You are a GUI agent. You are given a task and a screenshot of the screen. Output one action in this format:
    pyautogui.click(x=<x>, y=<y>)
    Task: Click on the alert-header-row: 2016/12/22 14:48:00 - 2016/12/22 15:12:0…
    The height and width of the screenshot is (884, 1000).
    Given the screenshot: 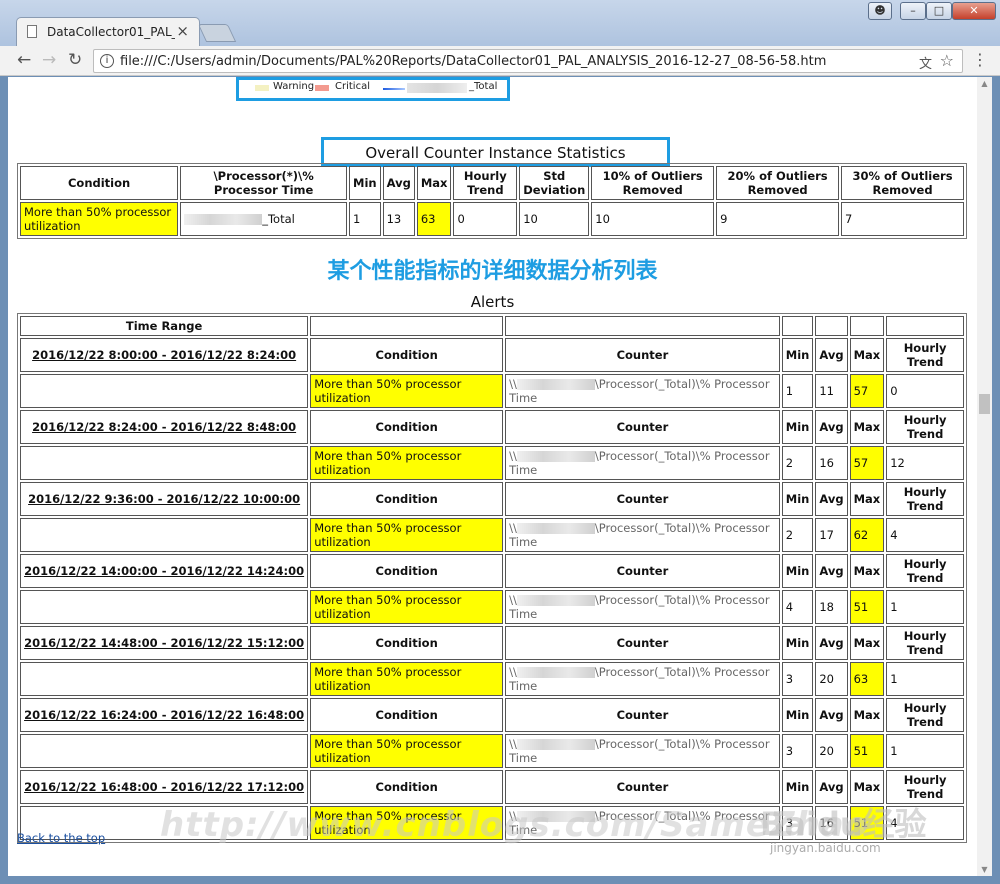 What is the action you would take?
    pyautogui.click(x=492, y=643)
    